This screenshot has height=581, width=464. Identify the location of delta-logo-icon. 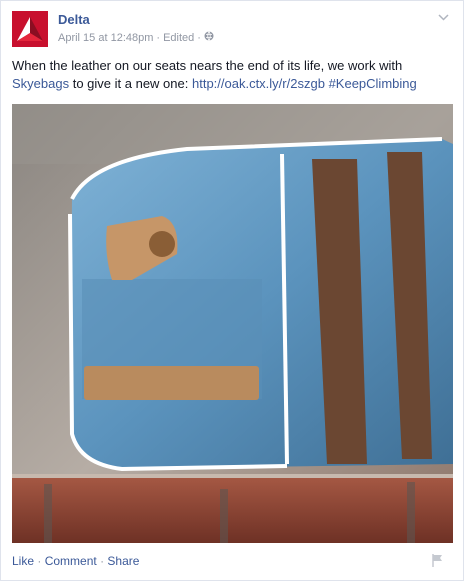
(30, 29).